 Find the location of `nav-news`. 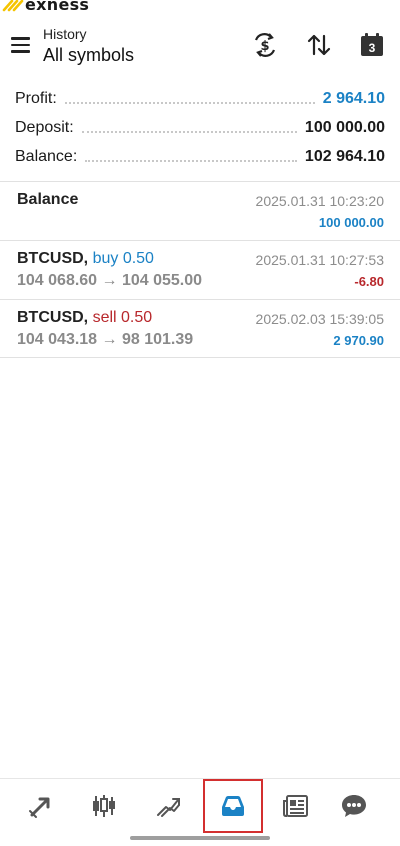

nav-news is located at coordinates (296, 806).